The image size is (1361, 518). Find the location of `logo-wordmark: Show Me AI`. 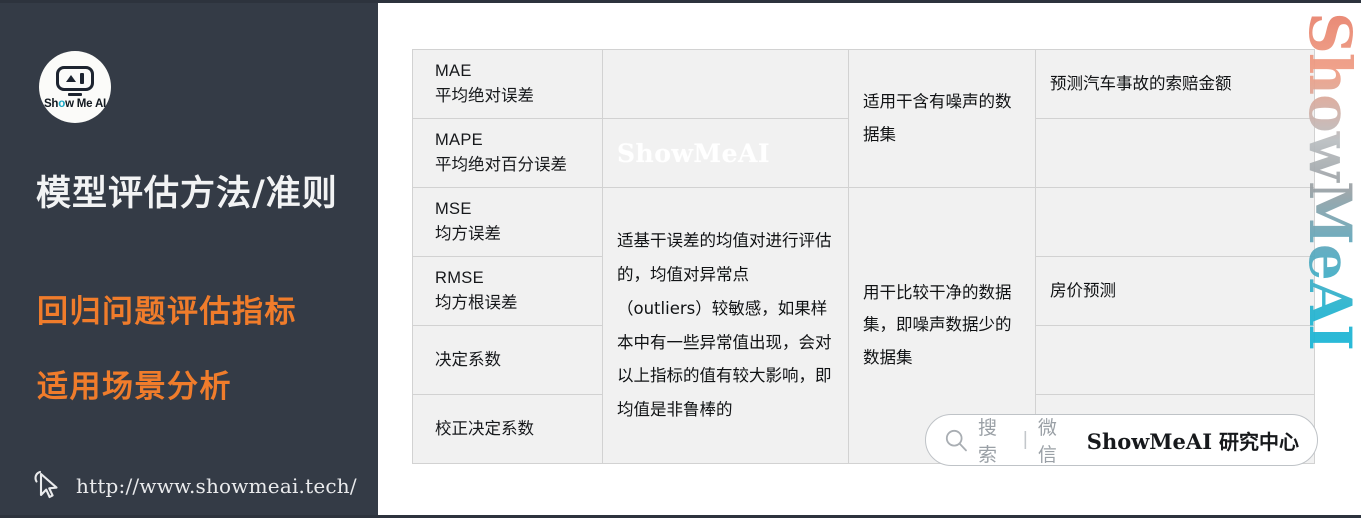

logo-wordmark: Show Me AI is located at coordinates (75, 104).